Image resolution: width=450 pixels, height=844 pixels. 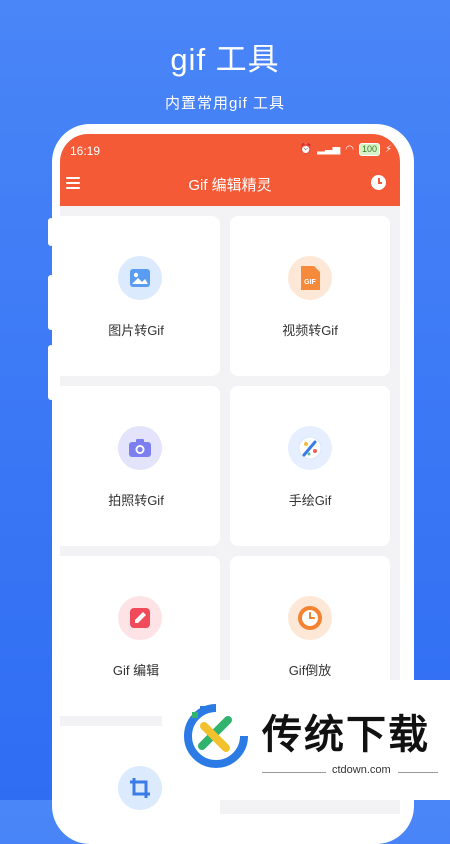 I want to click on clock-icon, so click(x=310, y=618).